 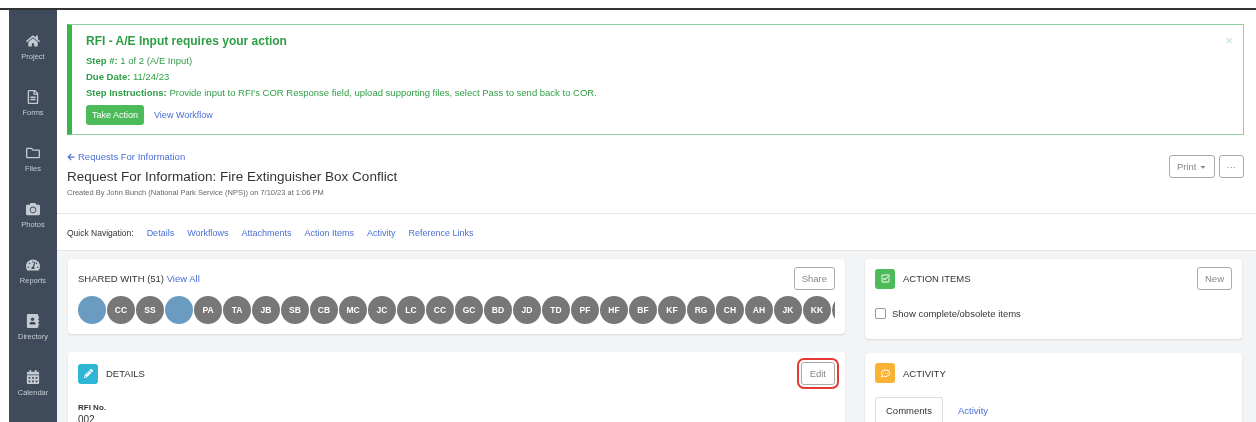 I want to click on details-title: DETAILS, so click(x=125, y=373).